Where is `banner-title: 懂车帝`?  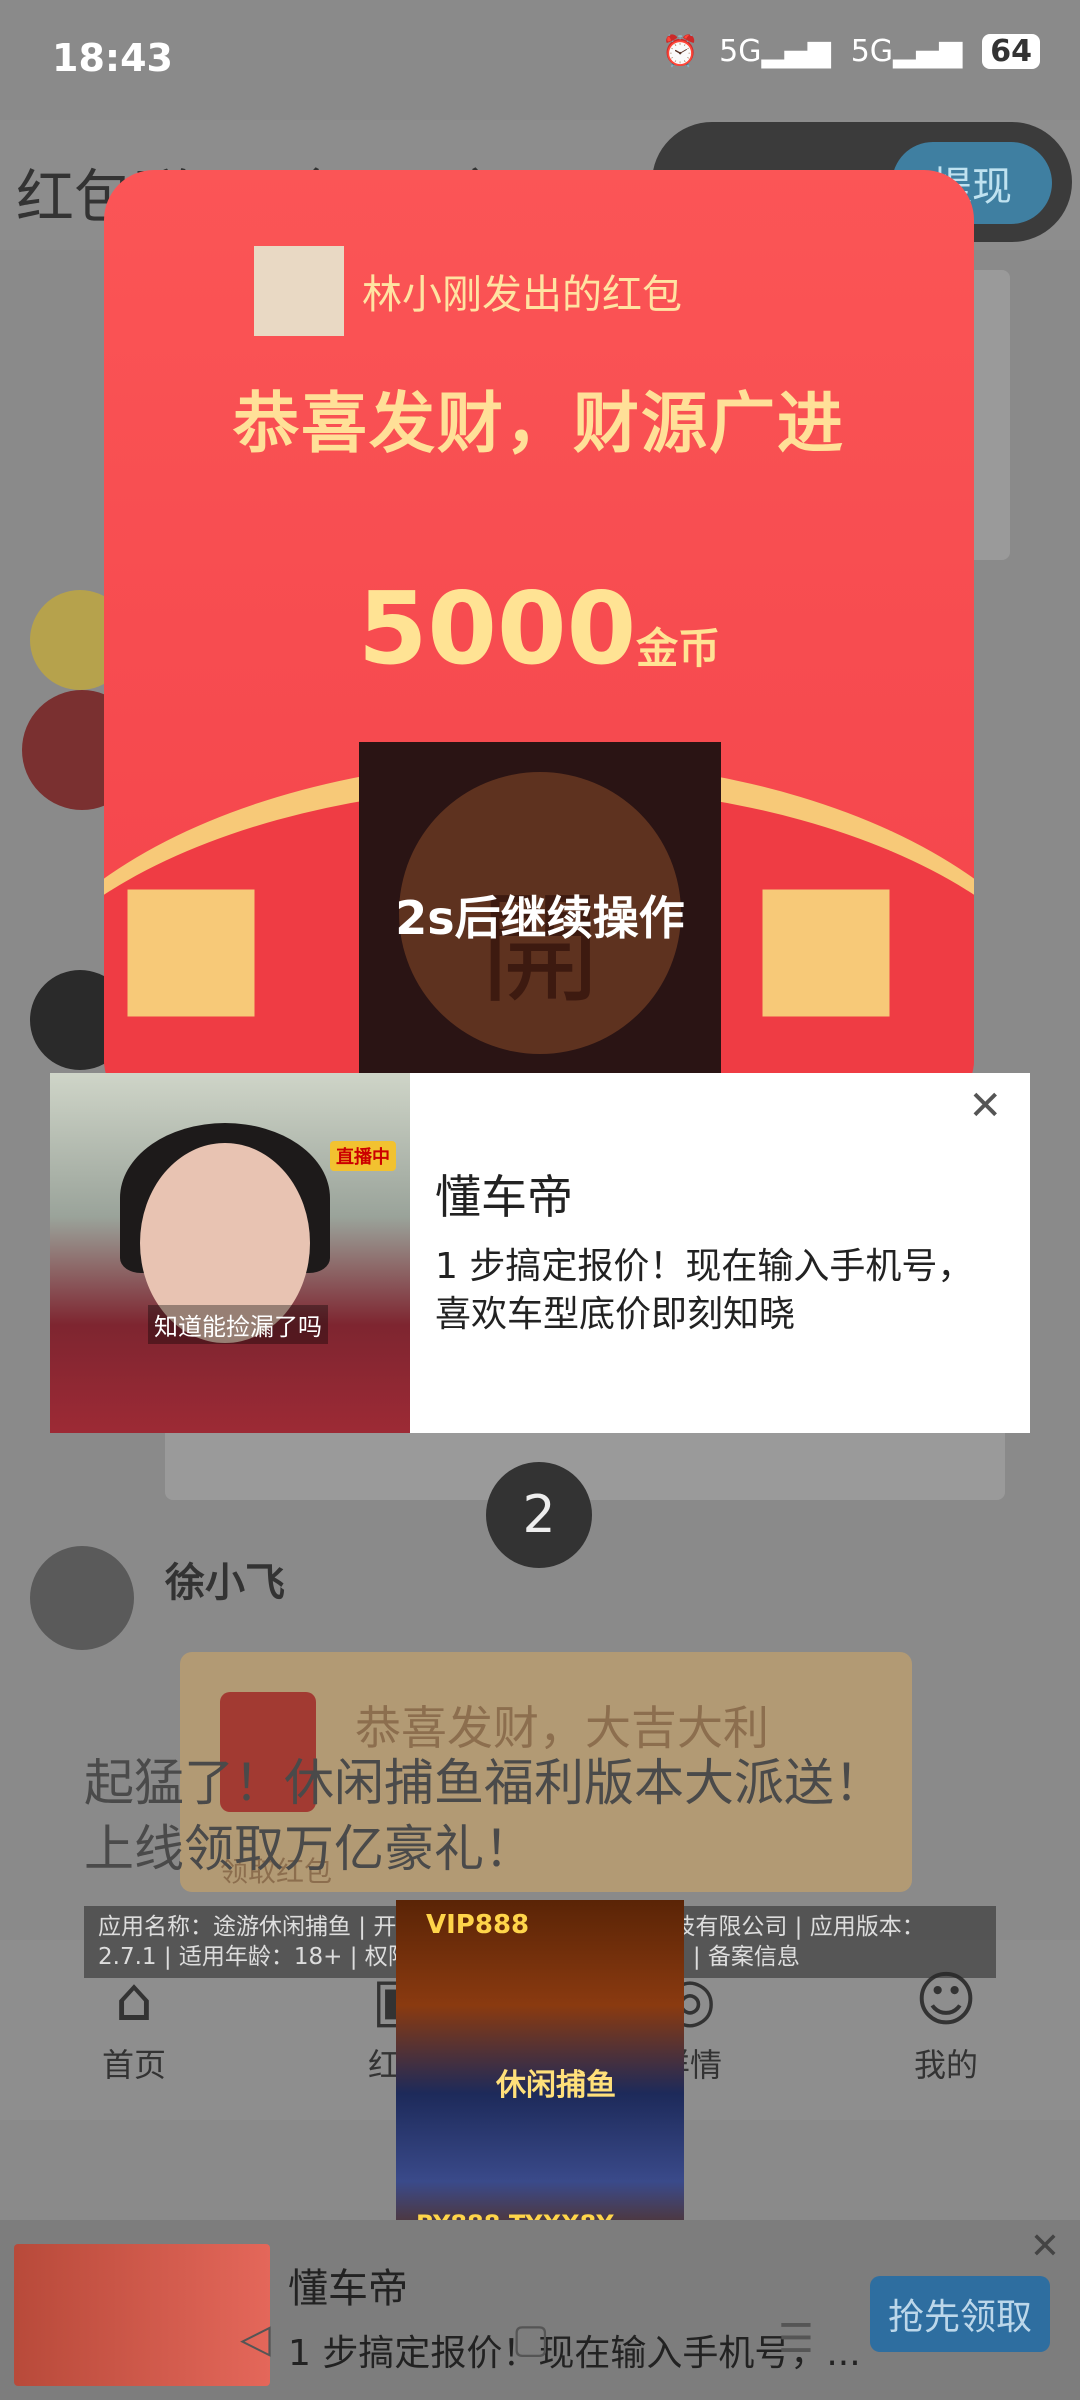 banner-title: 懂车帝 is located at coordinates (348, 2289).